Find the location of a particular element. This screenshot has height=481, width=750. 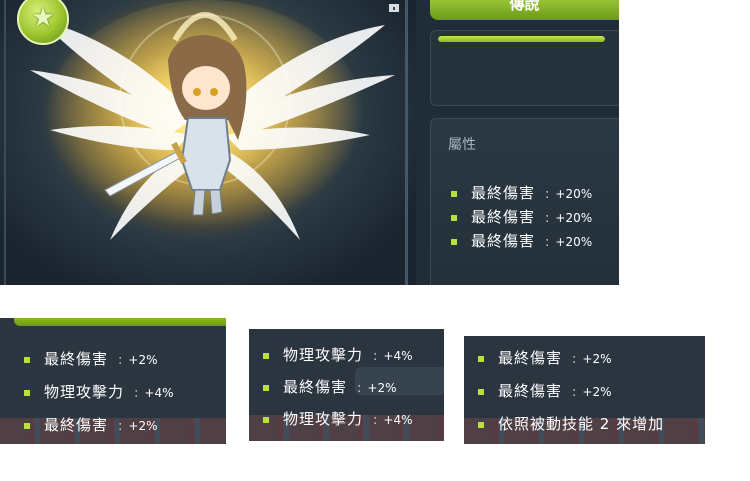

potential-list-2: 物理攻擊力: +4% 最終傷害: +2% 物理攻擊力: +4% is located at coordinates (338, 387).